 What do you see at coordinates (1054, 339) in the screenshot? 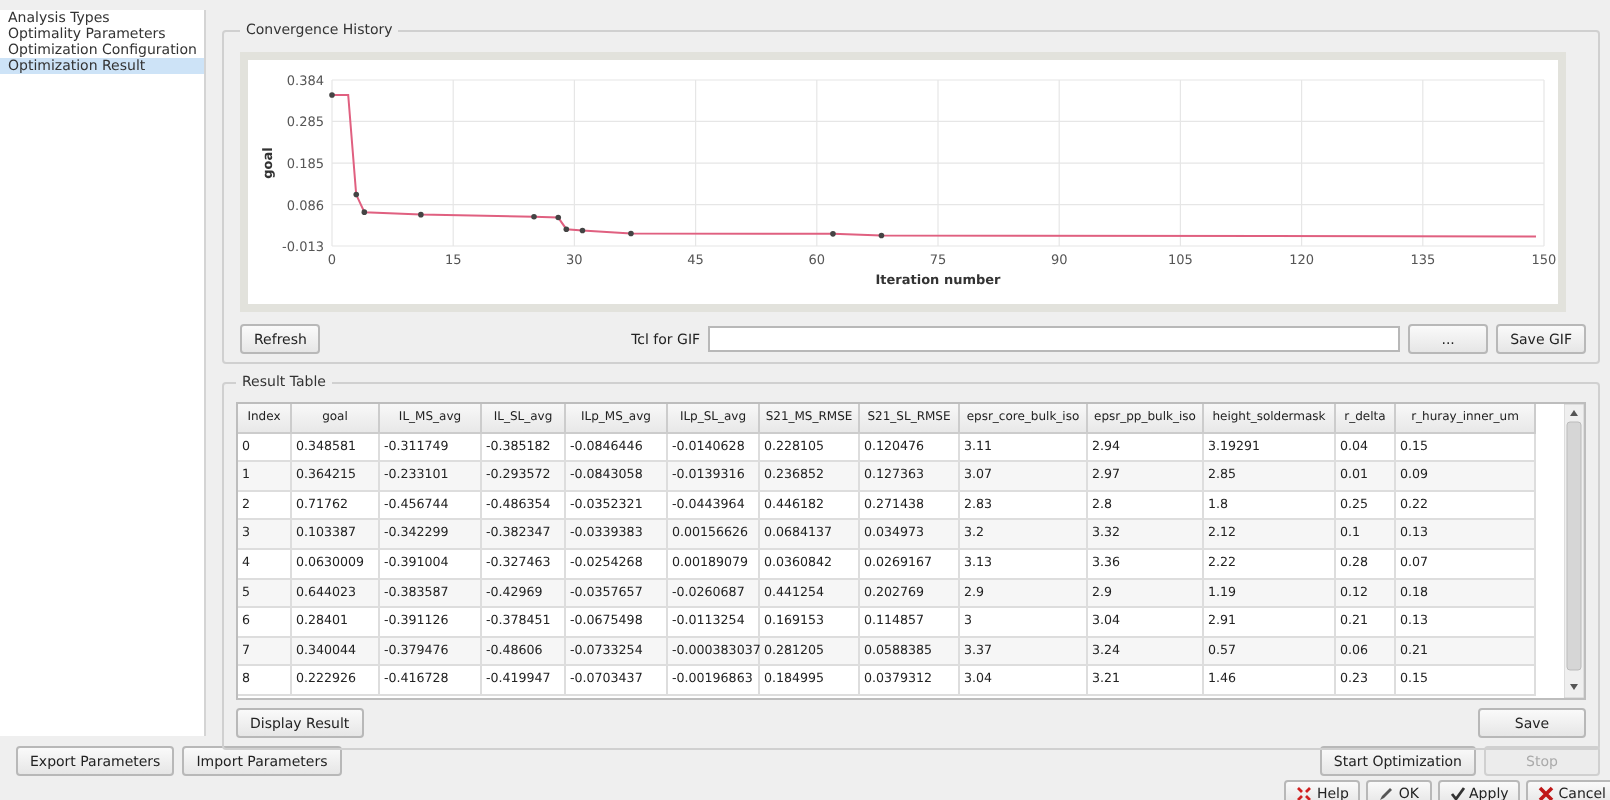
I see `input-field` at bounding box center [1054, 339].